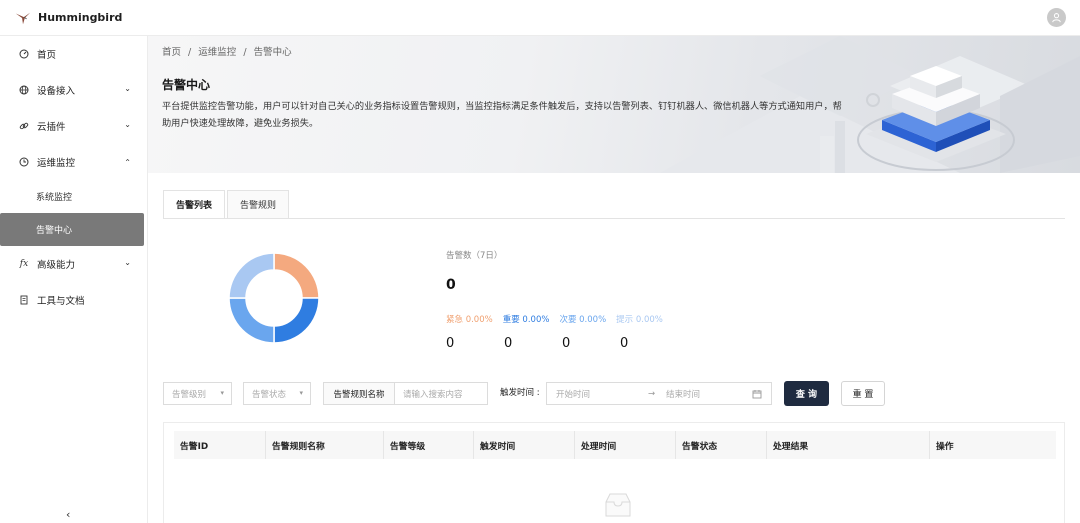 The image size is (1080, 523). What do you see at coordinates (127, 162) in the screenshot?
I see `chevron-up-icon: ⌃` at bounding box center [127, 162].